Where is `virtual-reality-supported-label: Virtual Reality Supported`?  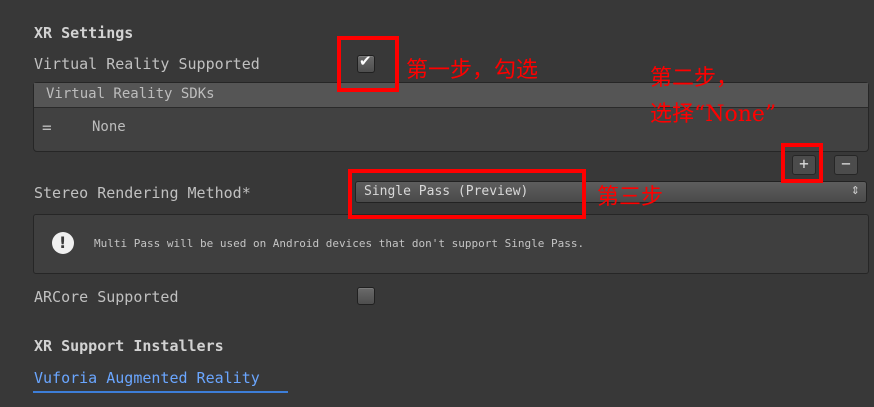 virtual-reality-supported-label: Virtual Reality Supported is located at coordinates (147, 64).